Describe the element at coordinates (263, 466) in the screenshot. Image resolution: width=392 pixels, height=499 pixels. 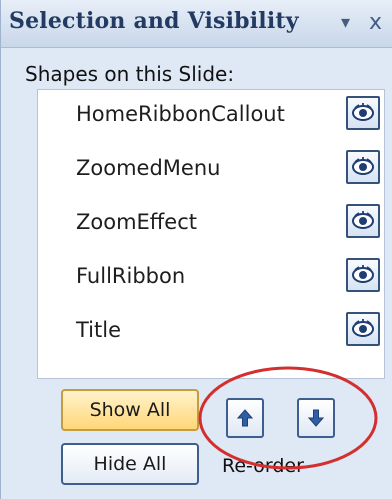
I see `reorder-label: Re-order` at that location.